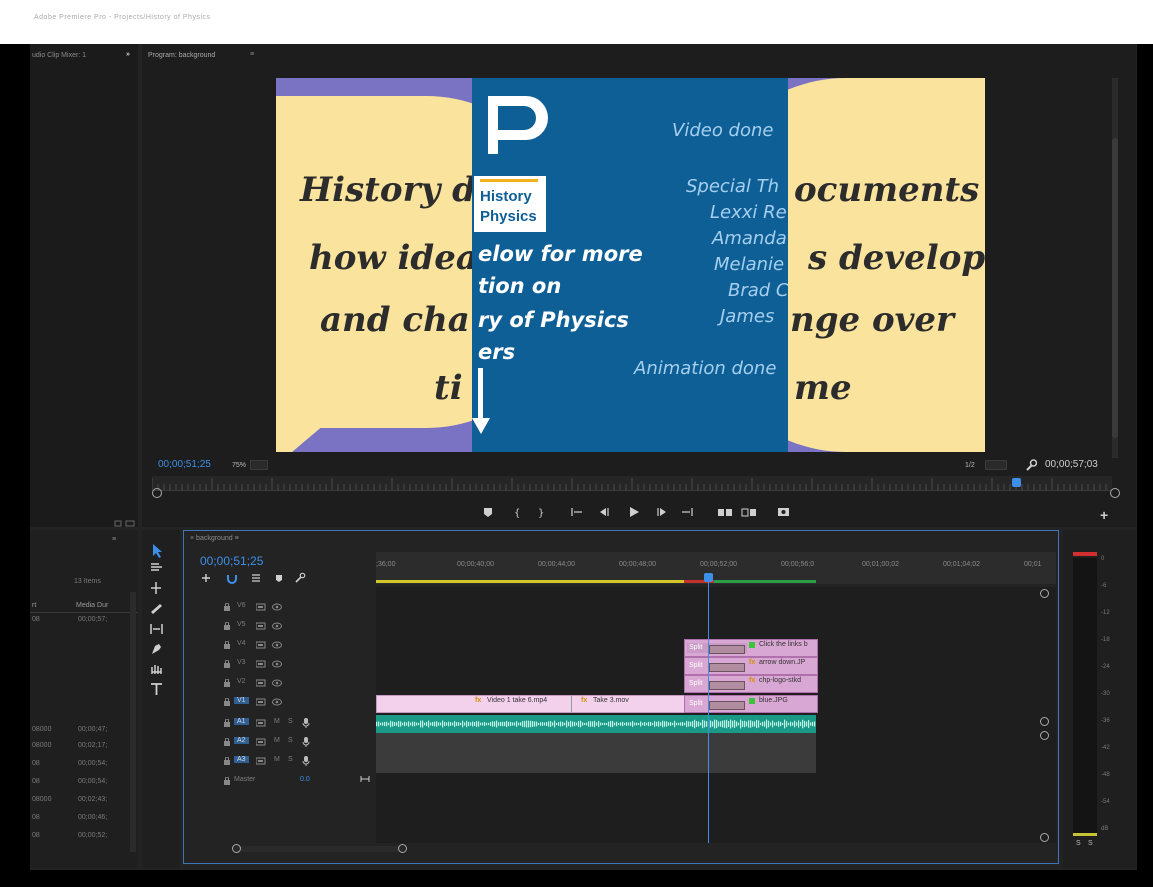 The height and width of the screenshot is (887, 1153). What do you see at coordinates (181, 55) in the screenshot?
I see `tab-program-monitor: Program: background` at bounding box center [181, 55].